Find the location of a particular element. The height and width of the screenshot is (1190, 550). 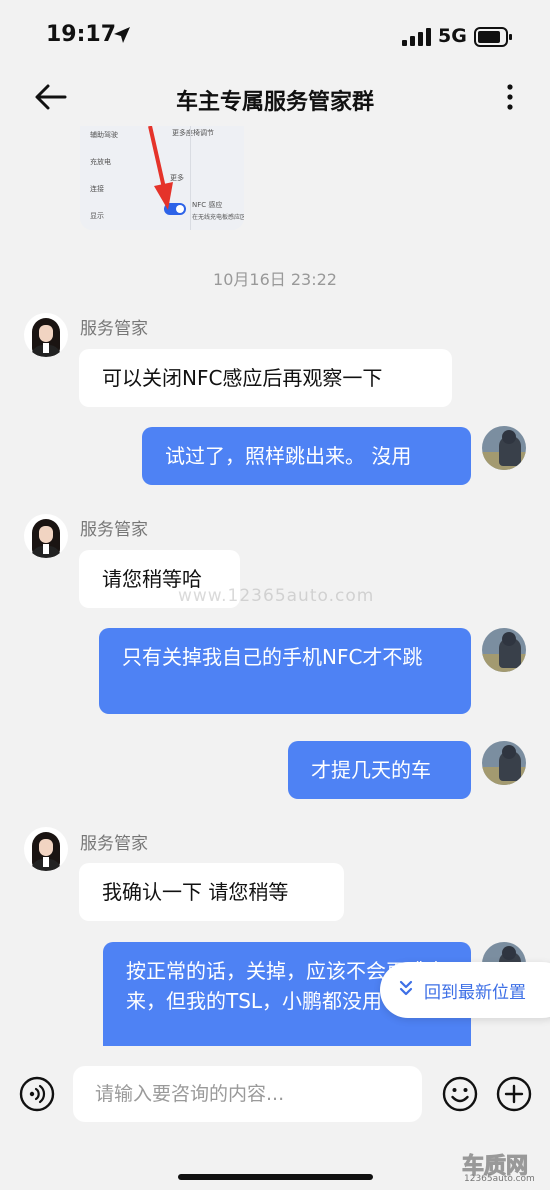

status-bar: 19:17 5G is located at coordinates (275, 35).